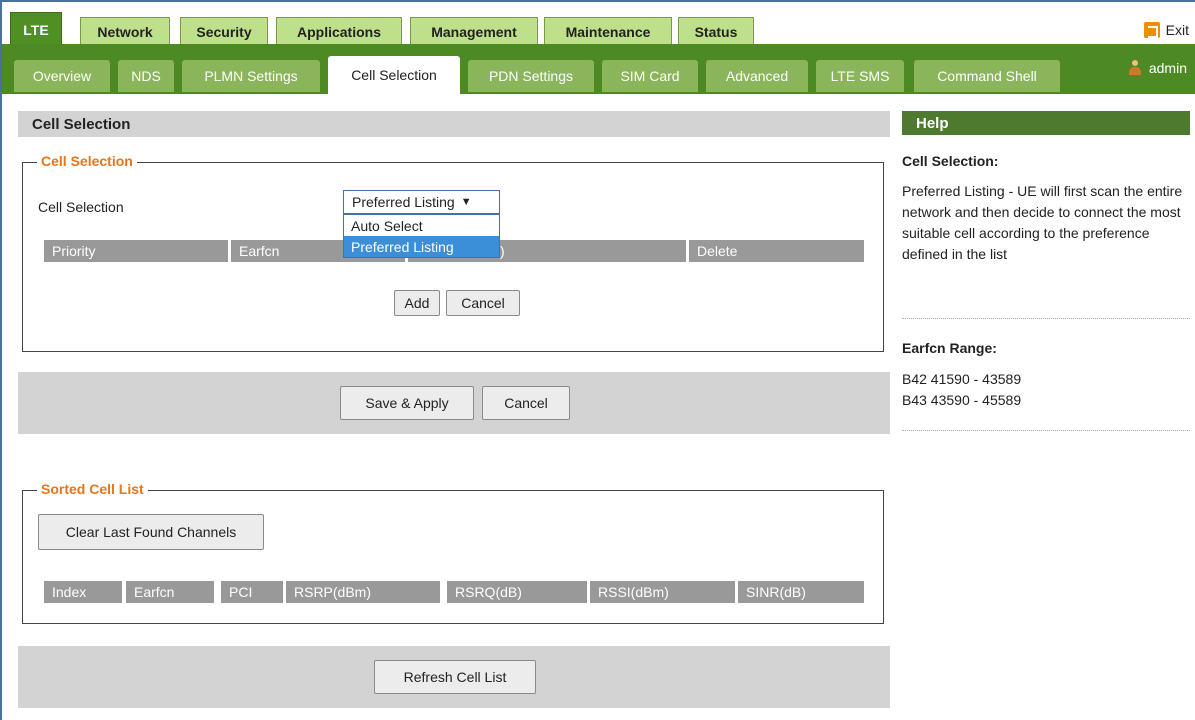 Image resolution: width=1195 pixels, height=720 pixels. What do you see at coordinates (1177, 30) in the screenshot?
I see `exit-label: Exit` at bounding box center [1177, 30].